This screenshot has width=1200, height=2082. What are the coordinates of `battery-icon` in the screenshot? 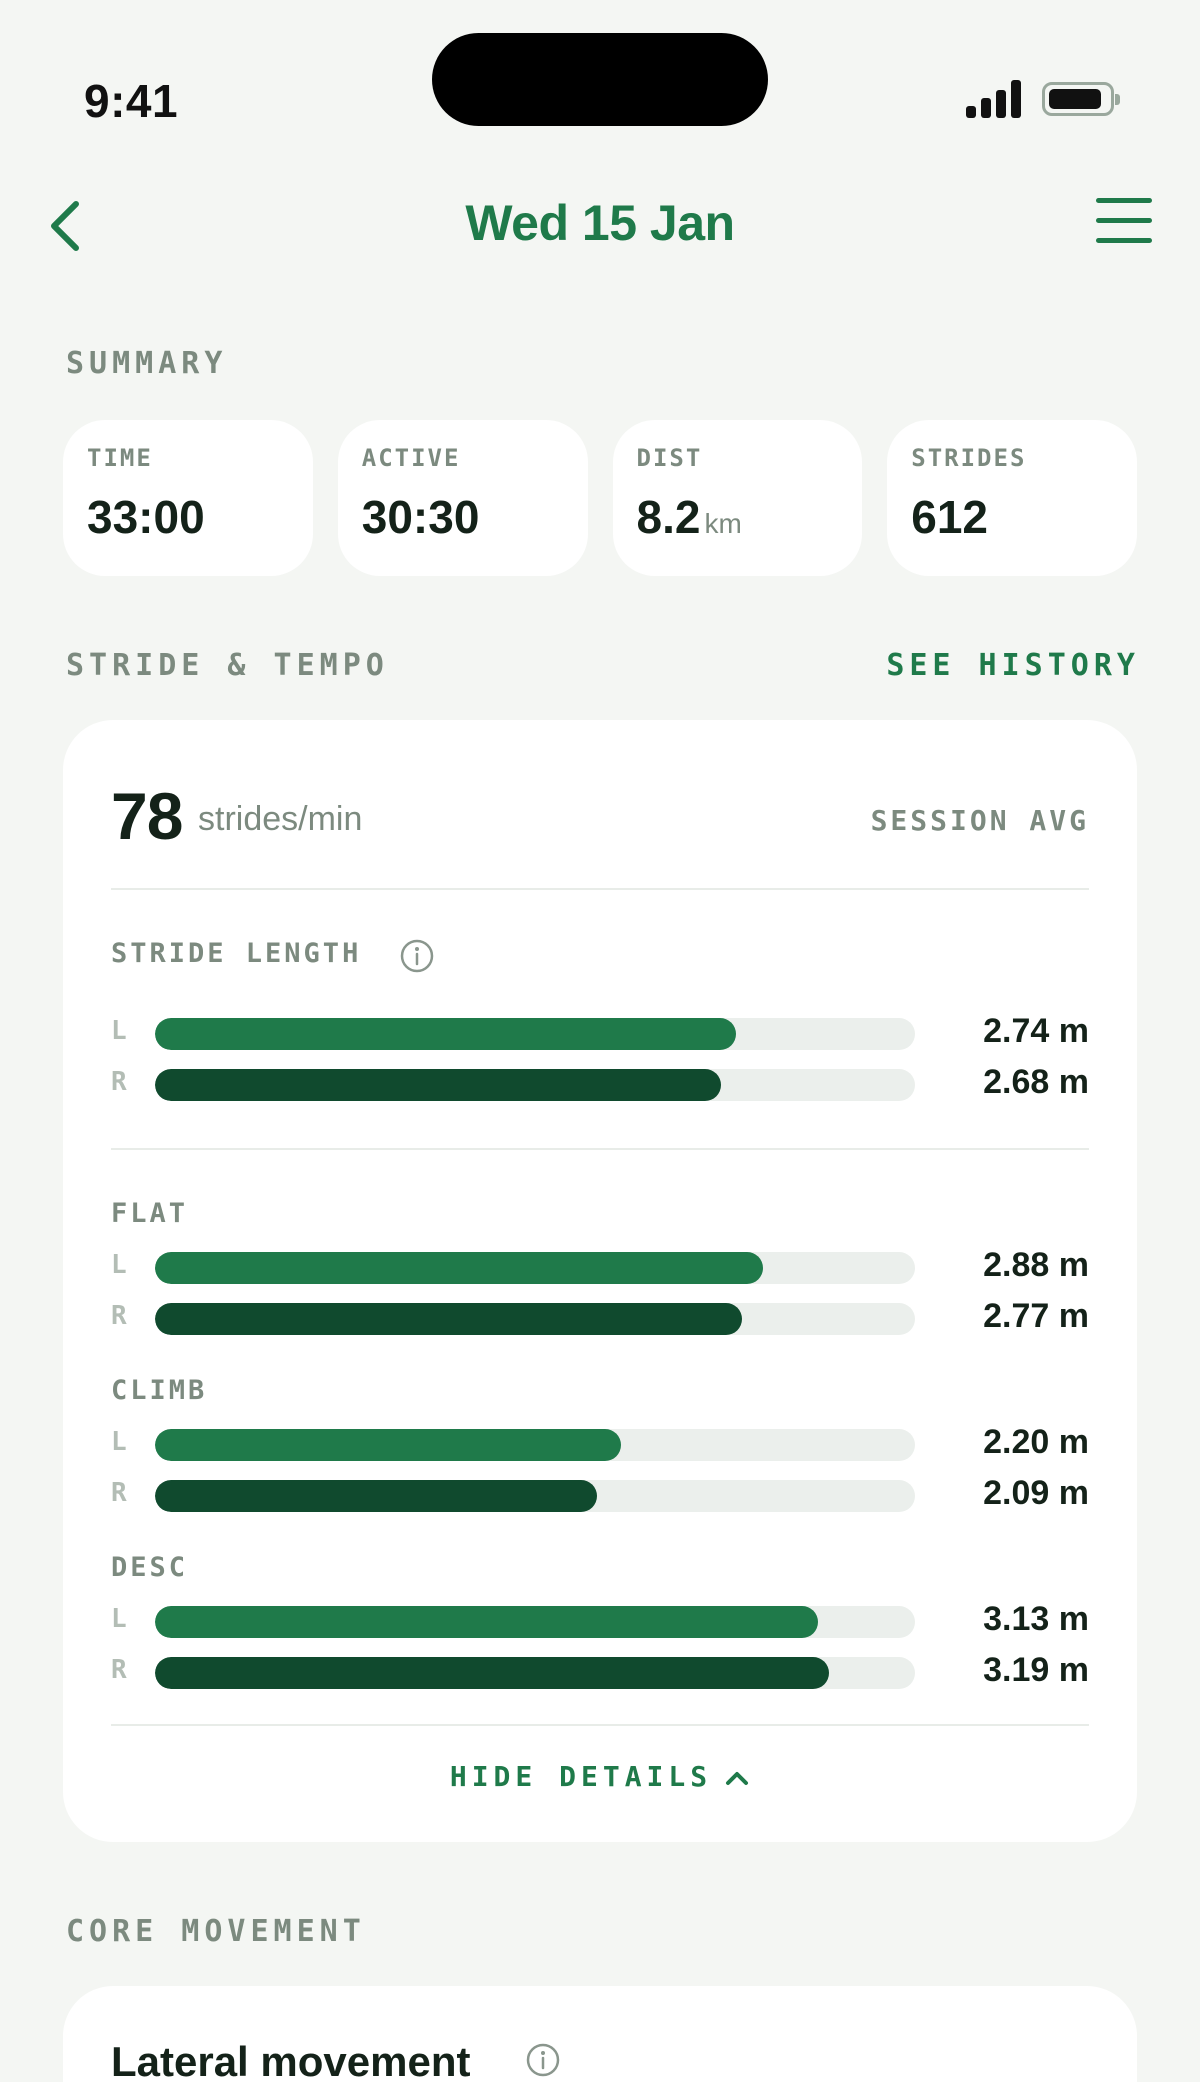 It's located at (1081, 99).